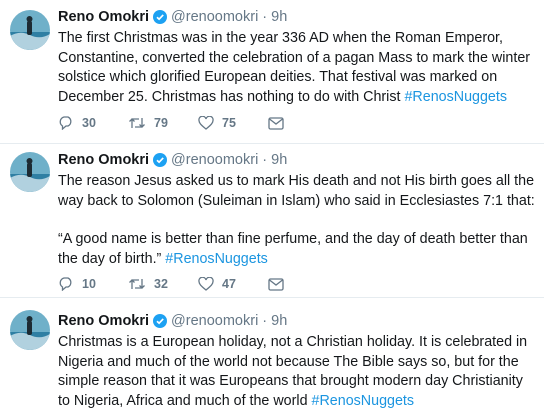  I want to click on retweet-count: 32, so click(161, 284).